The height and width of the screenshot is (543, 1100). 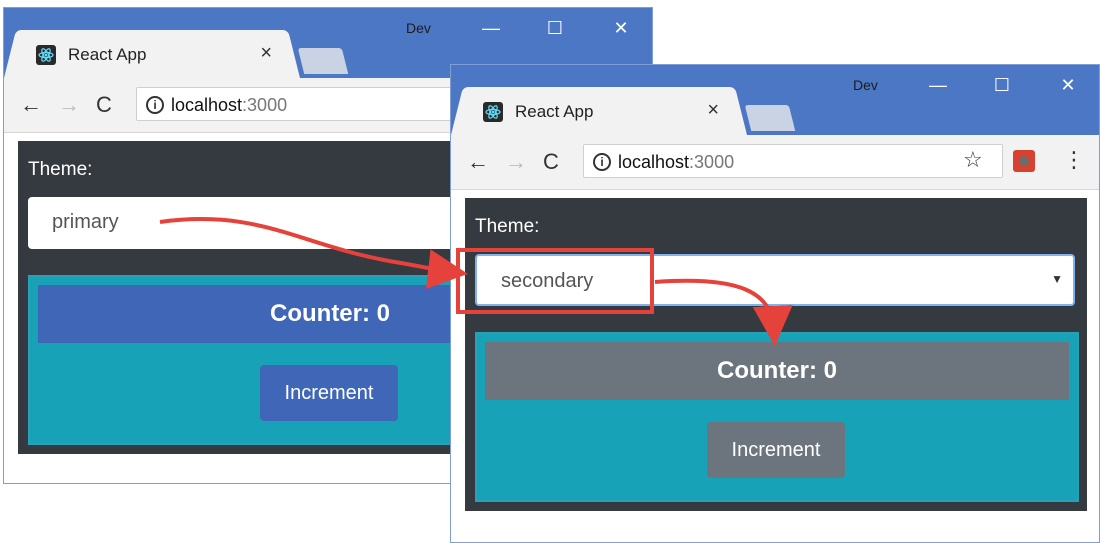 What do you see at coordinates (1057, 279) in the screenshot?
I see `chevron-down-icon: ▼` at bounding box center [1057, 279].